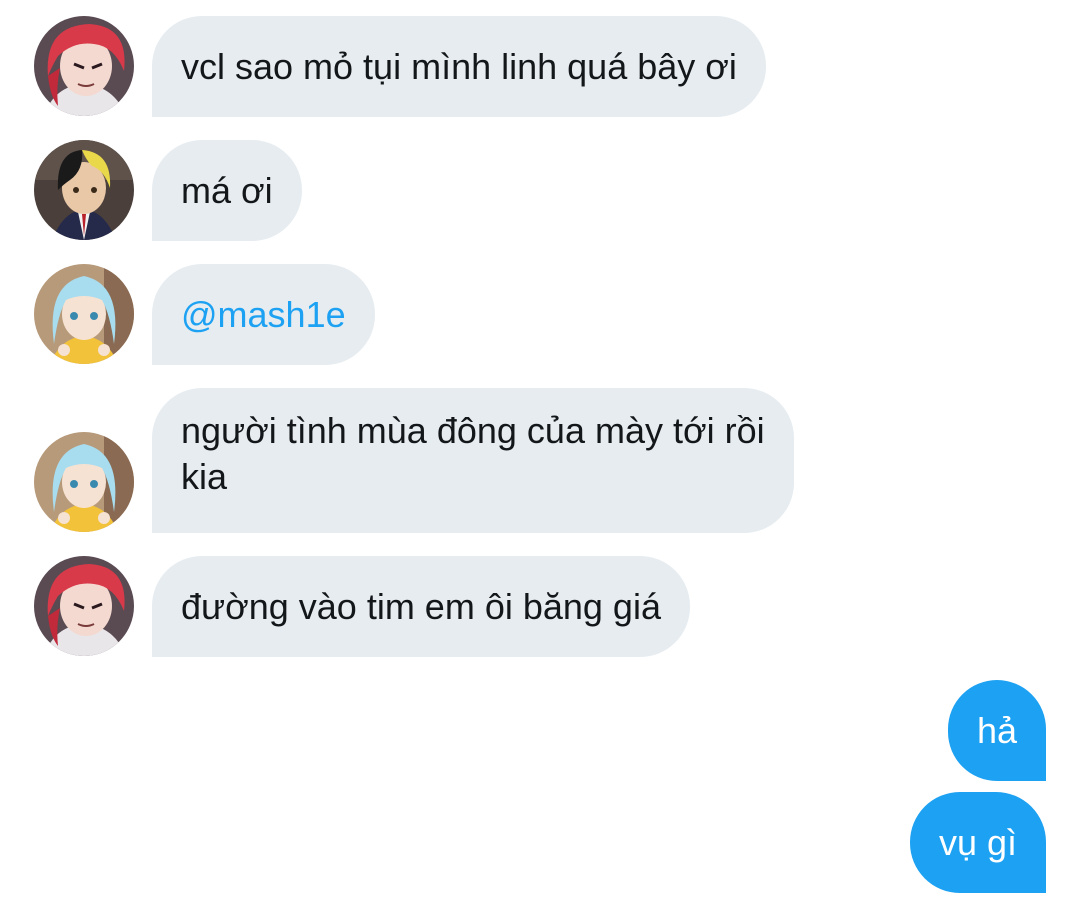 This screenshot has height=900, width=1080. I want to click on mention-link: @mash1e, so click(263, 315).